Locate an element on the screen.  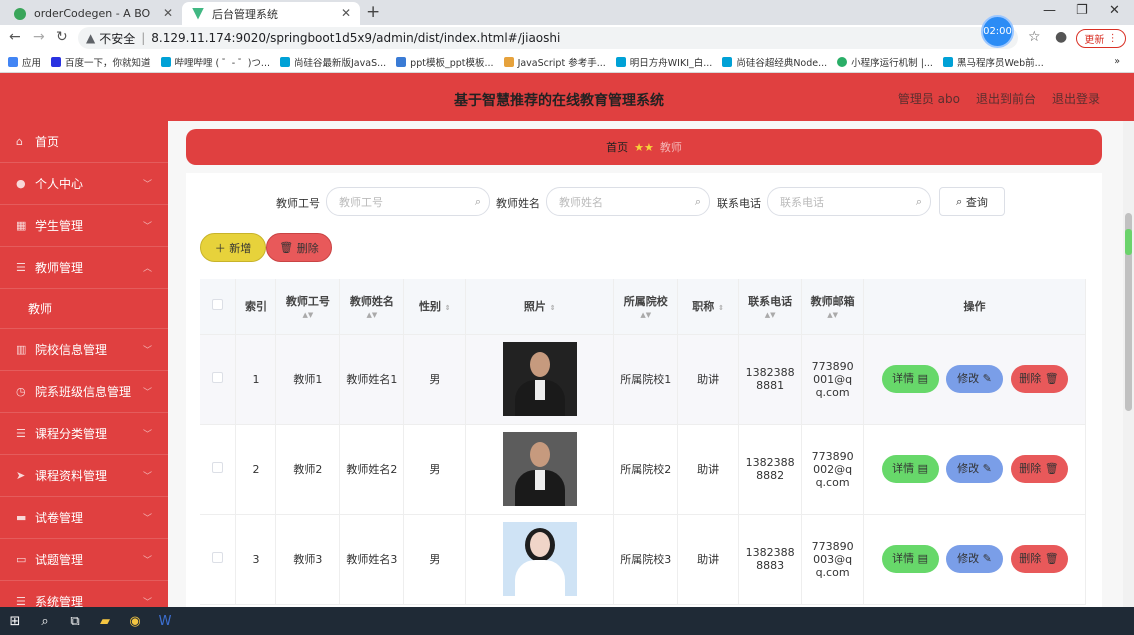
col-header-sortable: 性别 ⇕ is located at coordinates (435, 307).